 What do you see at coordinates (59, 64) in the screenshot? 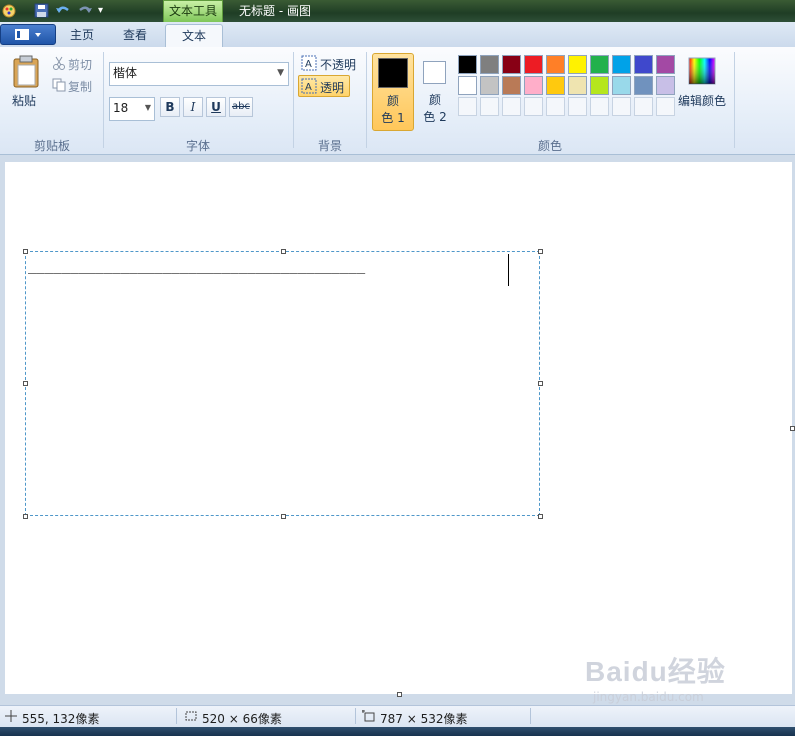
I see `cut-icon` at bounding box center [59, 64].